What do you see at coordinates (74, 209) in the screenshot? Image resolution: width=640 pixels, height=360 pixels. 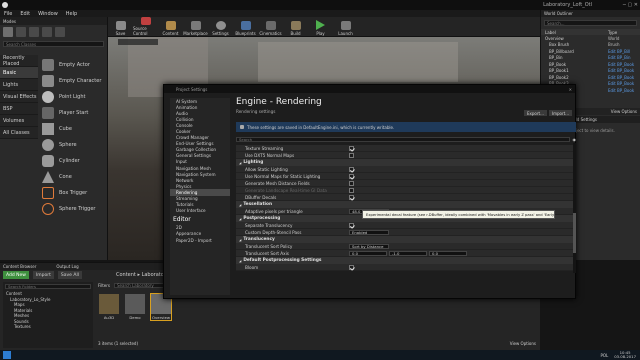 I see `place-sphere-trigger: Sphere Trigger` at bounding box center [74, 209].